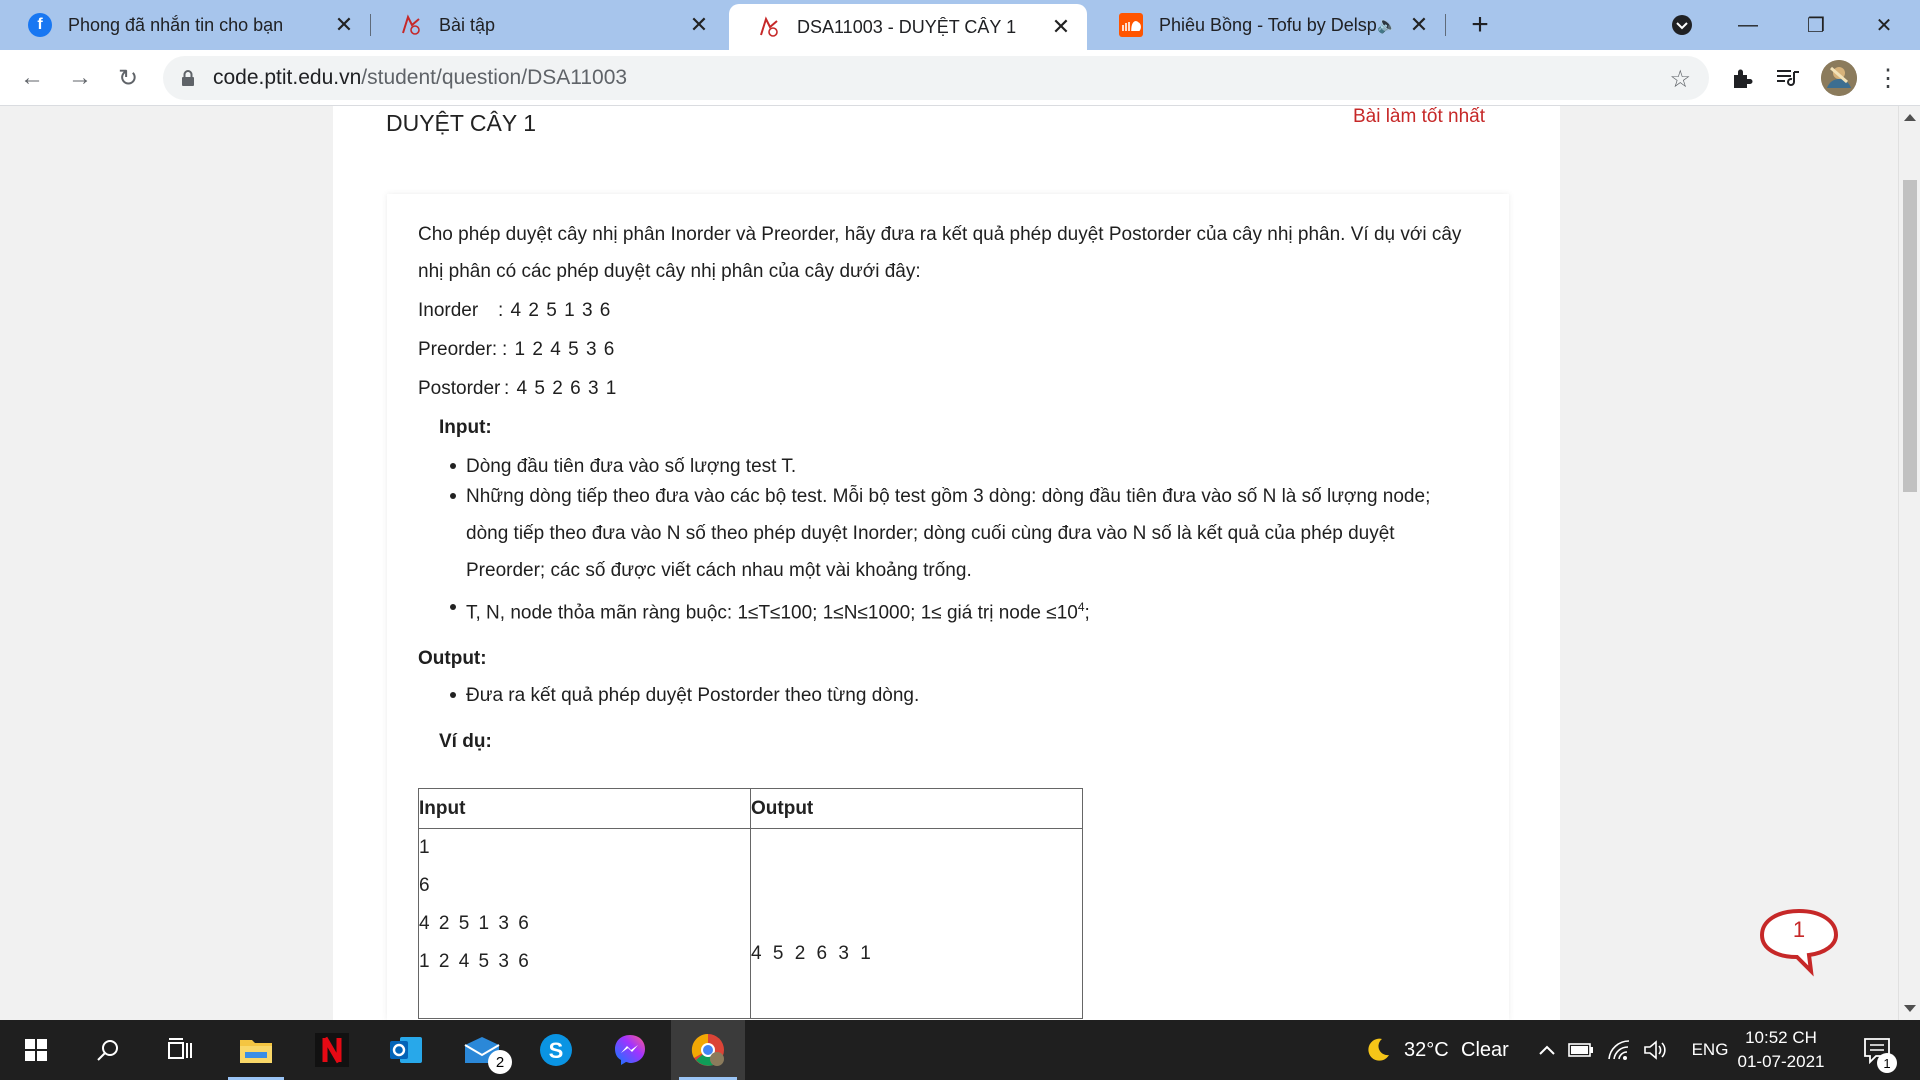  What do you see at coordinates (1788, 78) in the screenshot?
I see `media-control-icon` at bounding box center [1788, 78].